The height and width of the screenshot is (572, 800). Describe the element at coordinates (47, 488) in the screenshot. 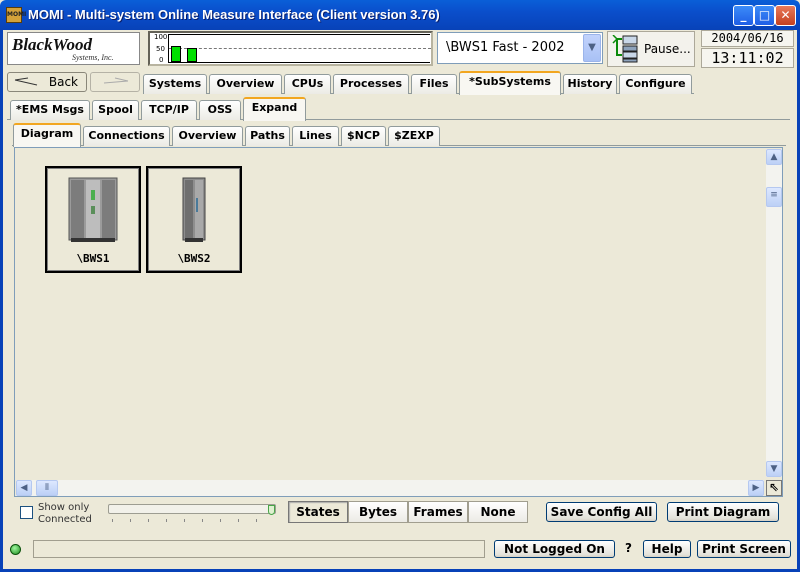

I see `scroll-thumb-horizontal: ⦀` at that location.